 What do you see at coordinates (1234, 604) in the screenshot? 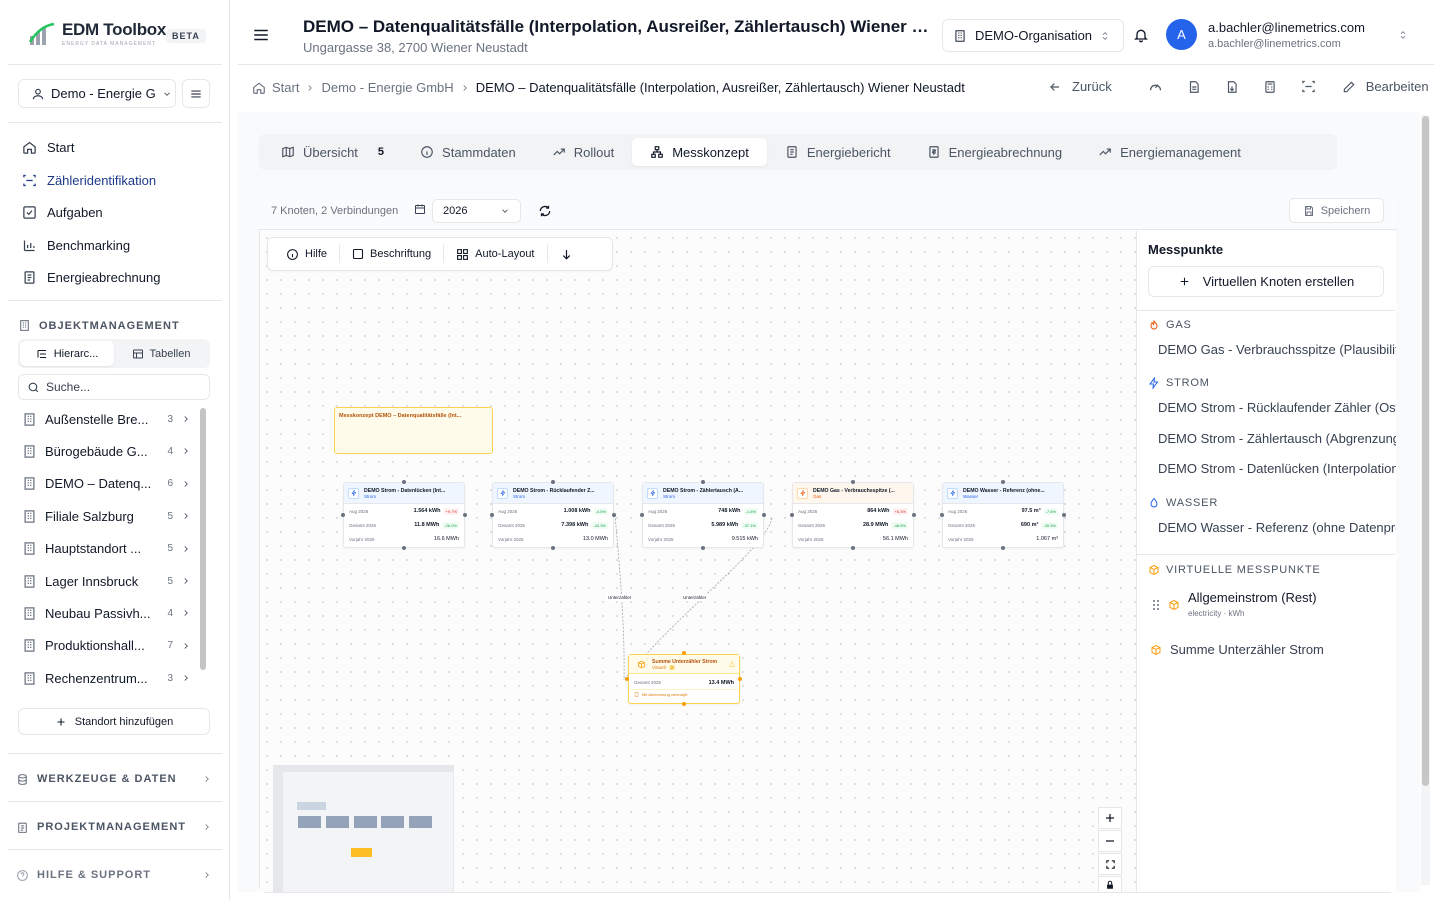
I see `virtual-measure-point-allgemeinstrom: Allgemeinstrom (Rest) electricity · kWh` at bounding box center [1234, 604].